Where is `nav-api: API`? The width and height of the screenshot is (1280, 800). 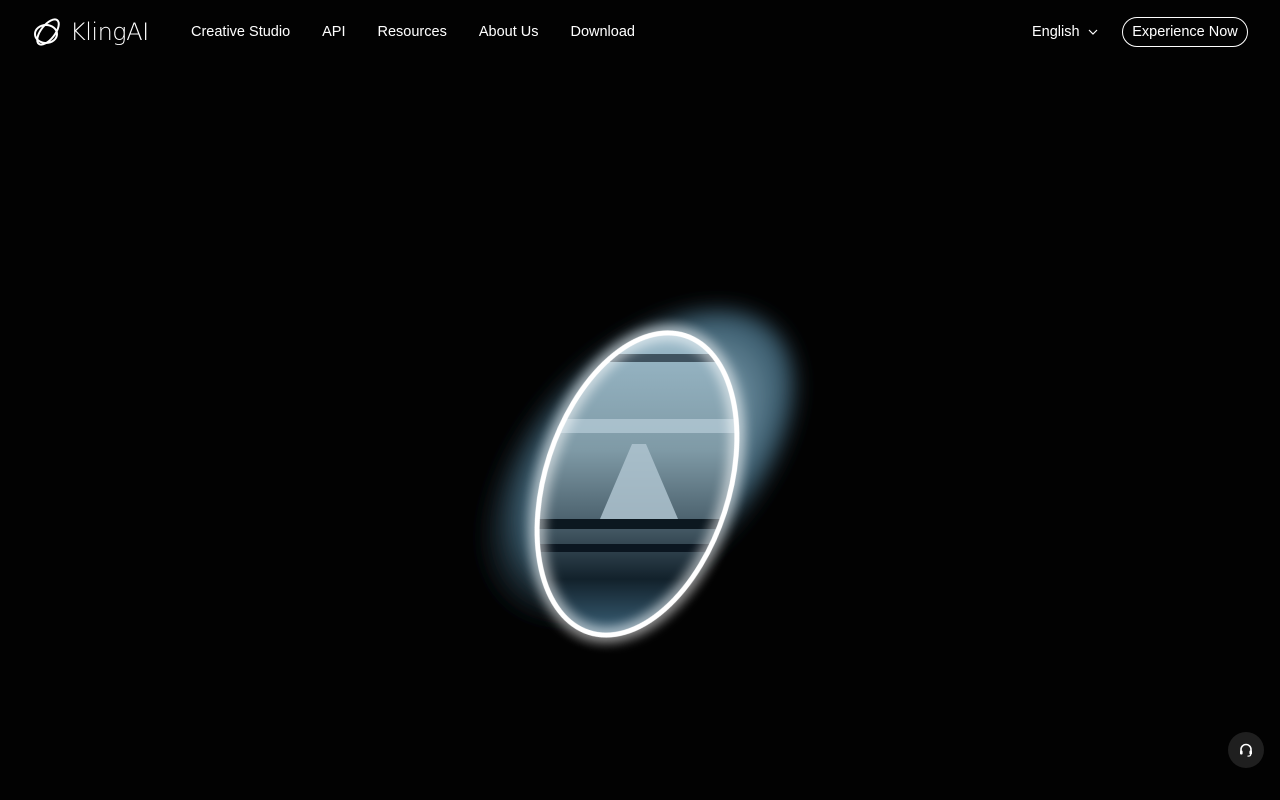 nav-api: API is located at coordinates (333, 32).